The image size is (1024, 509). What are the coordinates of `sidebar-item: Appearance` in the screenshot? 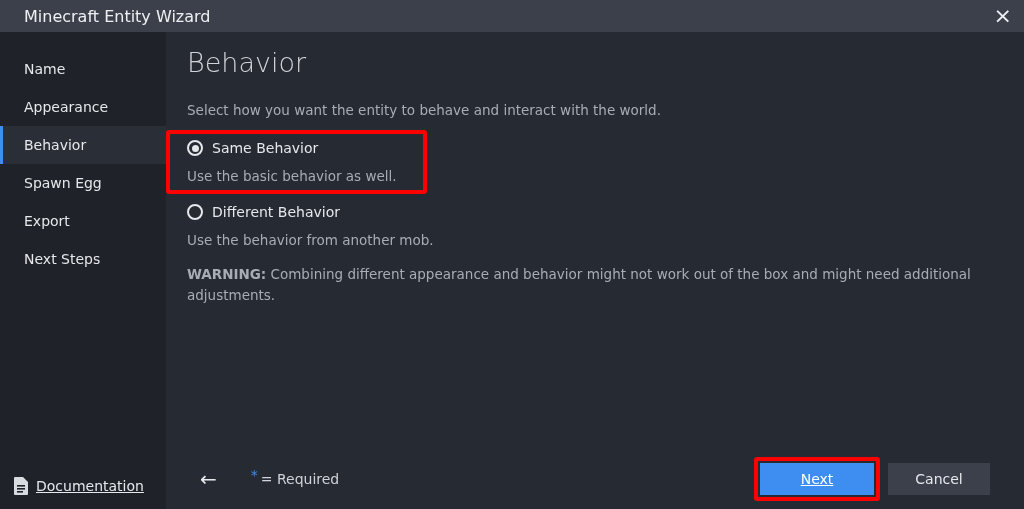 It's located at (83, 107).